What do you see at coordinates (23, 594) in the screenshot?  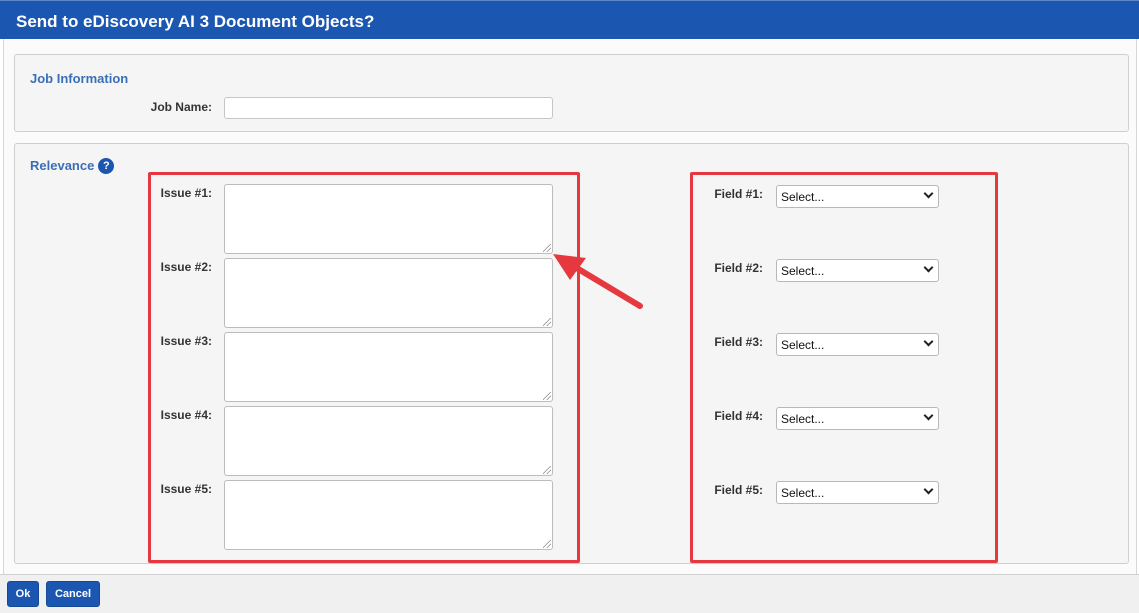 I see `ok-button: Ok` at bounding box center [23, 594].